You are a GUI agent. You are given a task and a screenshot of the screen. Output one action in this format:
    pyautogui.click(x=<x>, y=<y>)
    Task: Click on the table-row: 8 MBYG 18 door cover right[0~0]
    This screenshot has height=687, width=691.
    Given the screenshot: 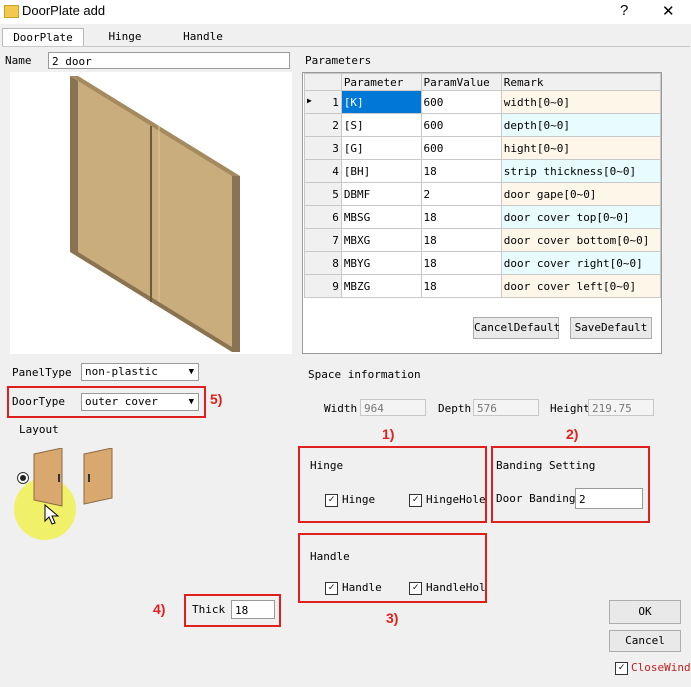 What is the action you would take?
    pyautogui.click(x=483, y=263)
    